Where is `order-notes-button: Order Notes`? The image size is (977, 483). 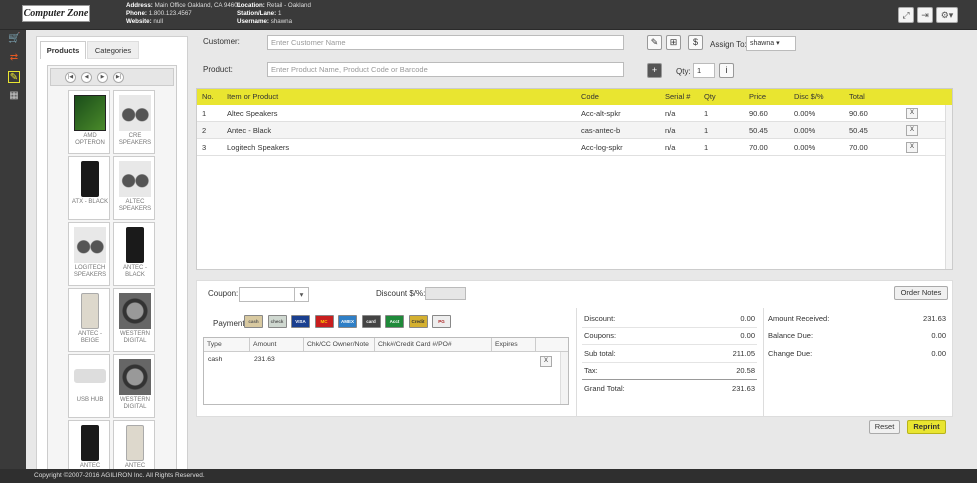
order-notes-button: Order Notes is located at coordinates (921, 293).